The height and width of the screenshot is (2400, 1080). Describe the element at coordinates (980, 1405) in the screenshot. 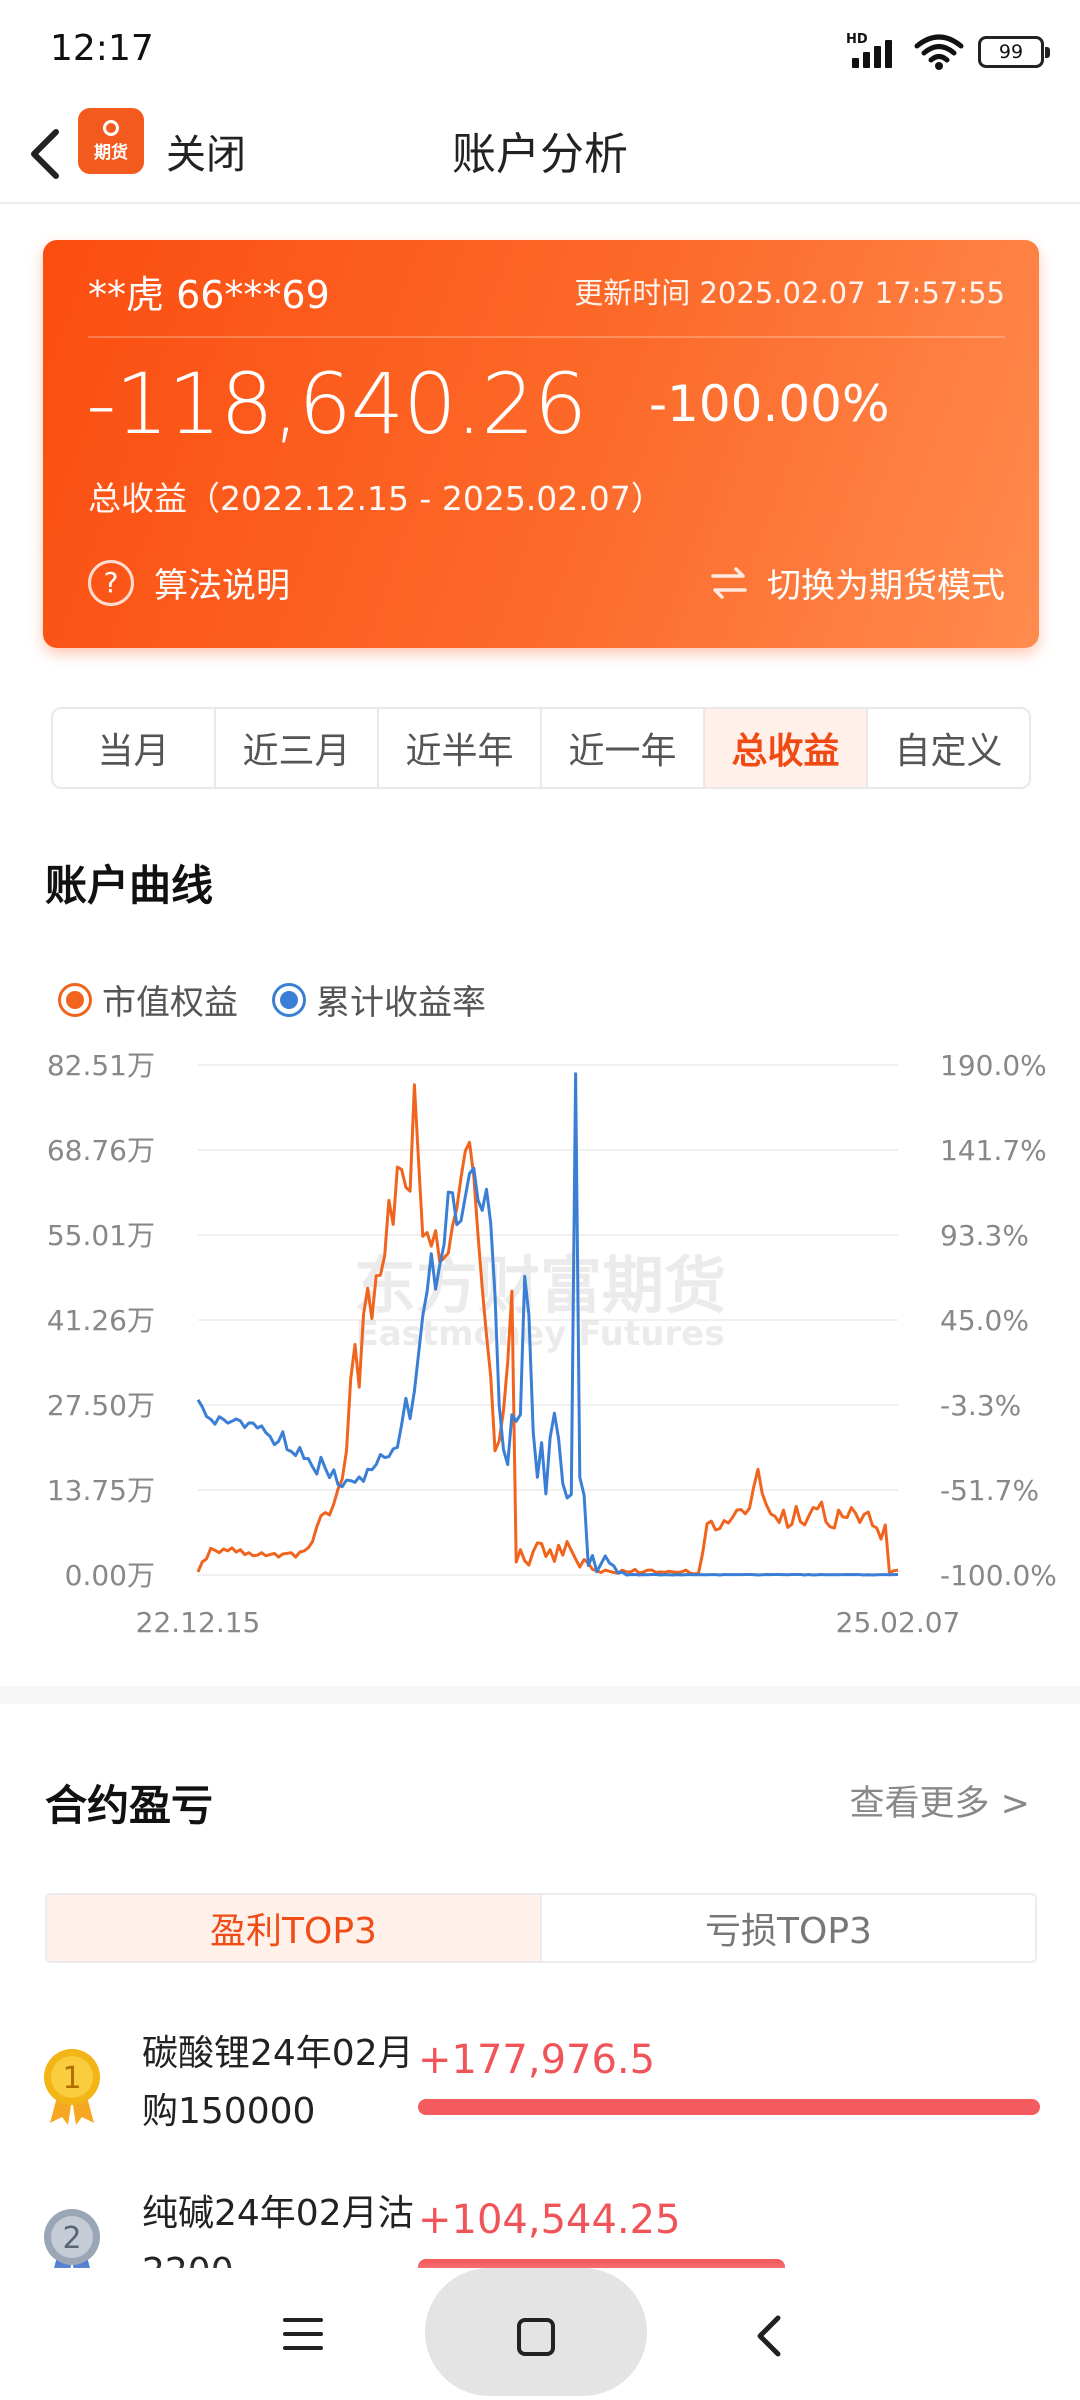

I see `right-axis-tick: -3.3%` at that location.